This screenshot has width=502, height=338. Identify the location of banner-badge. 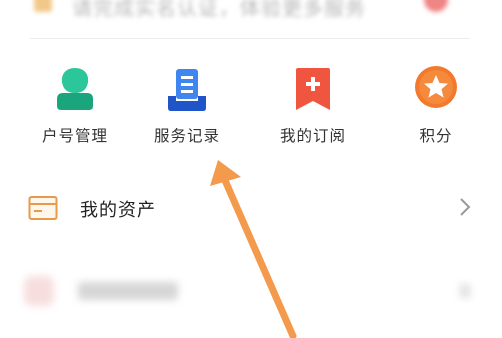
(436, 6).